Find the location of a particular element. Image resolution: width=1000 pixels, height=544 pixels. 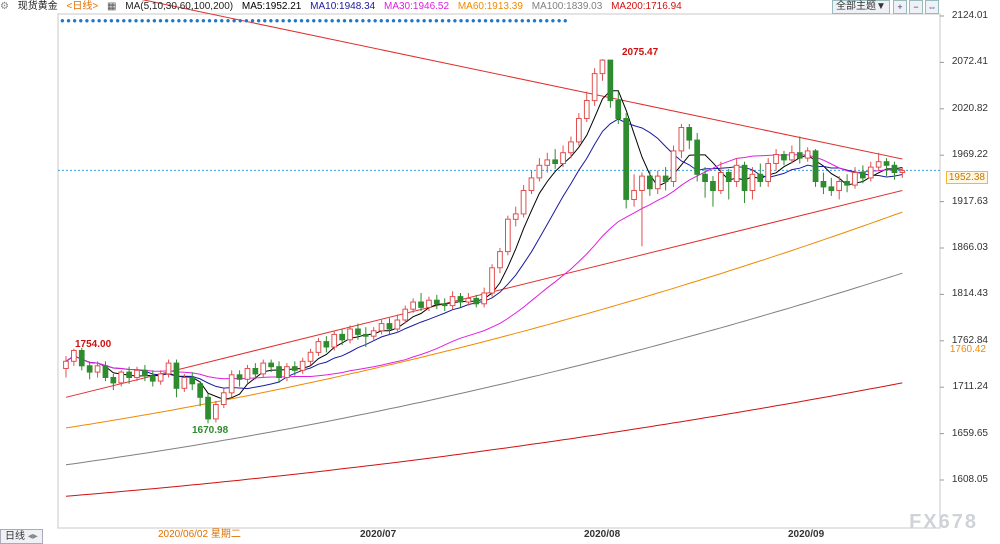

y-tick-label: 1917.63 is located at coordinates (969, 201).